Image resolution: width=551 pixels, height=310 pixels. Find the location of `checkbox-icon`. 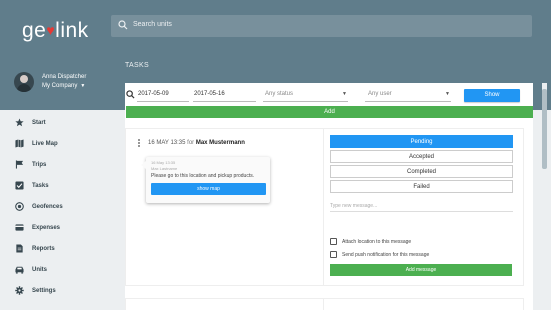

checkbox-icon is located at coordinates (19, 186).